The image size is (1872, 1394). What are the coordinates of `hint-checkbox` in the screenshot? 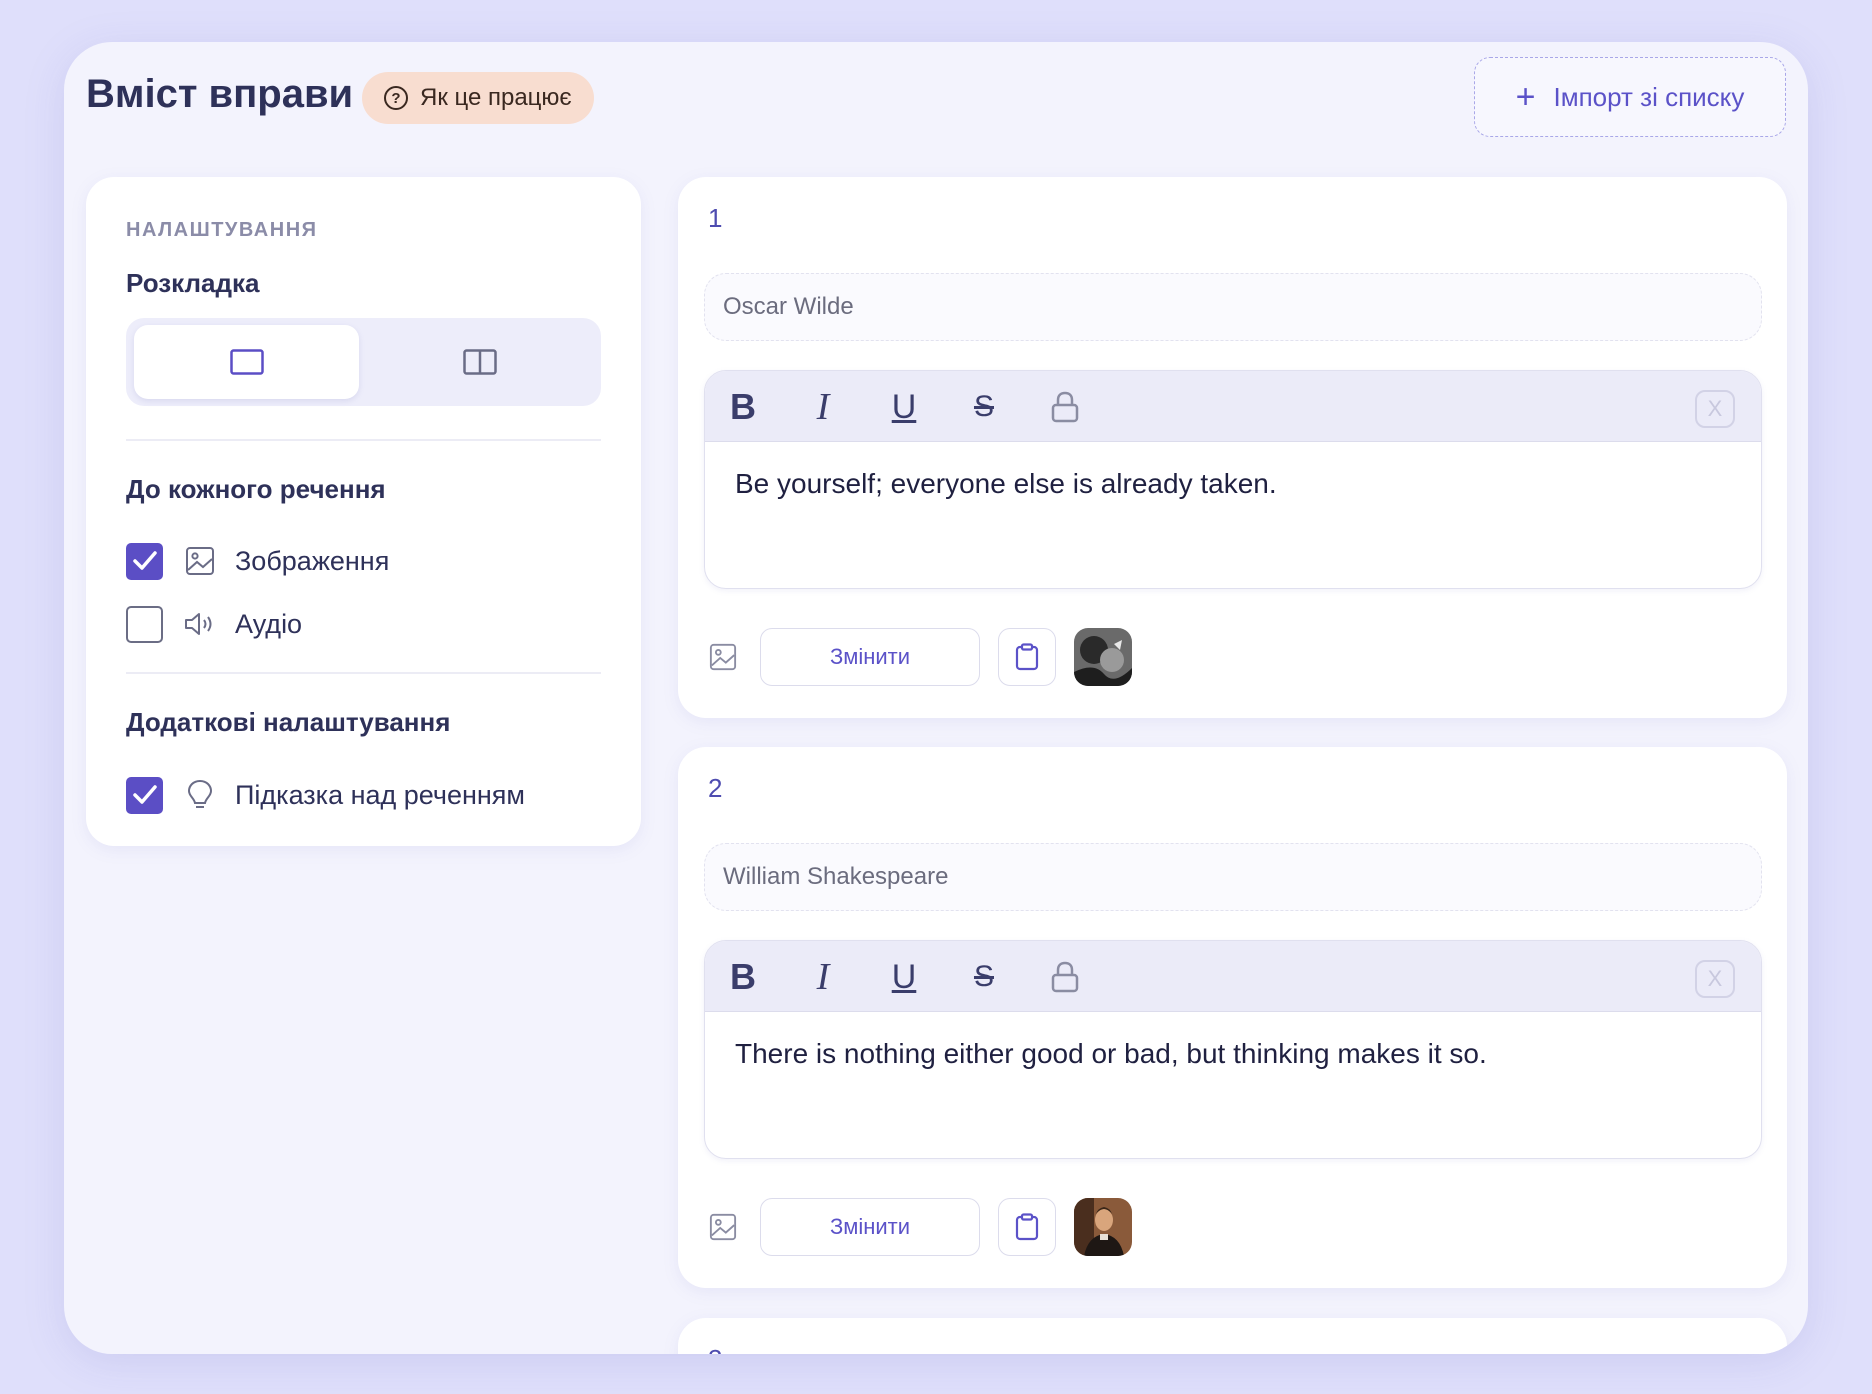 It's located at (144, 795).